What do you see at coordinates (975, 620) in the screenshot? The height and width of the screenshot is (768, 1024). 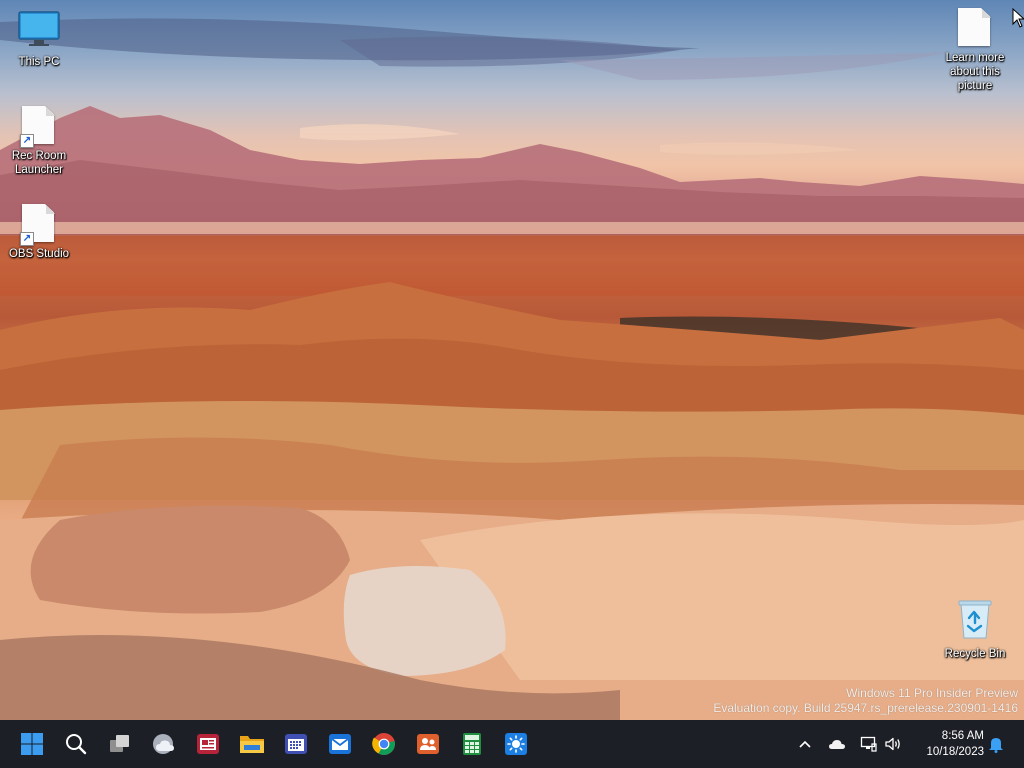 I see `recycle-bin-icon` at bounding box center [975, 620].